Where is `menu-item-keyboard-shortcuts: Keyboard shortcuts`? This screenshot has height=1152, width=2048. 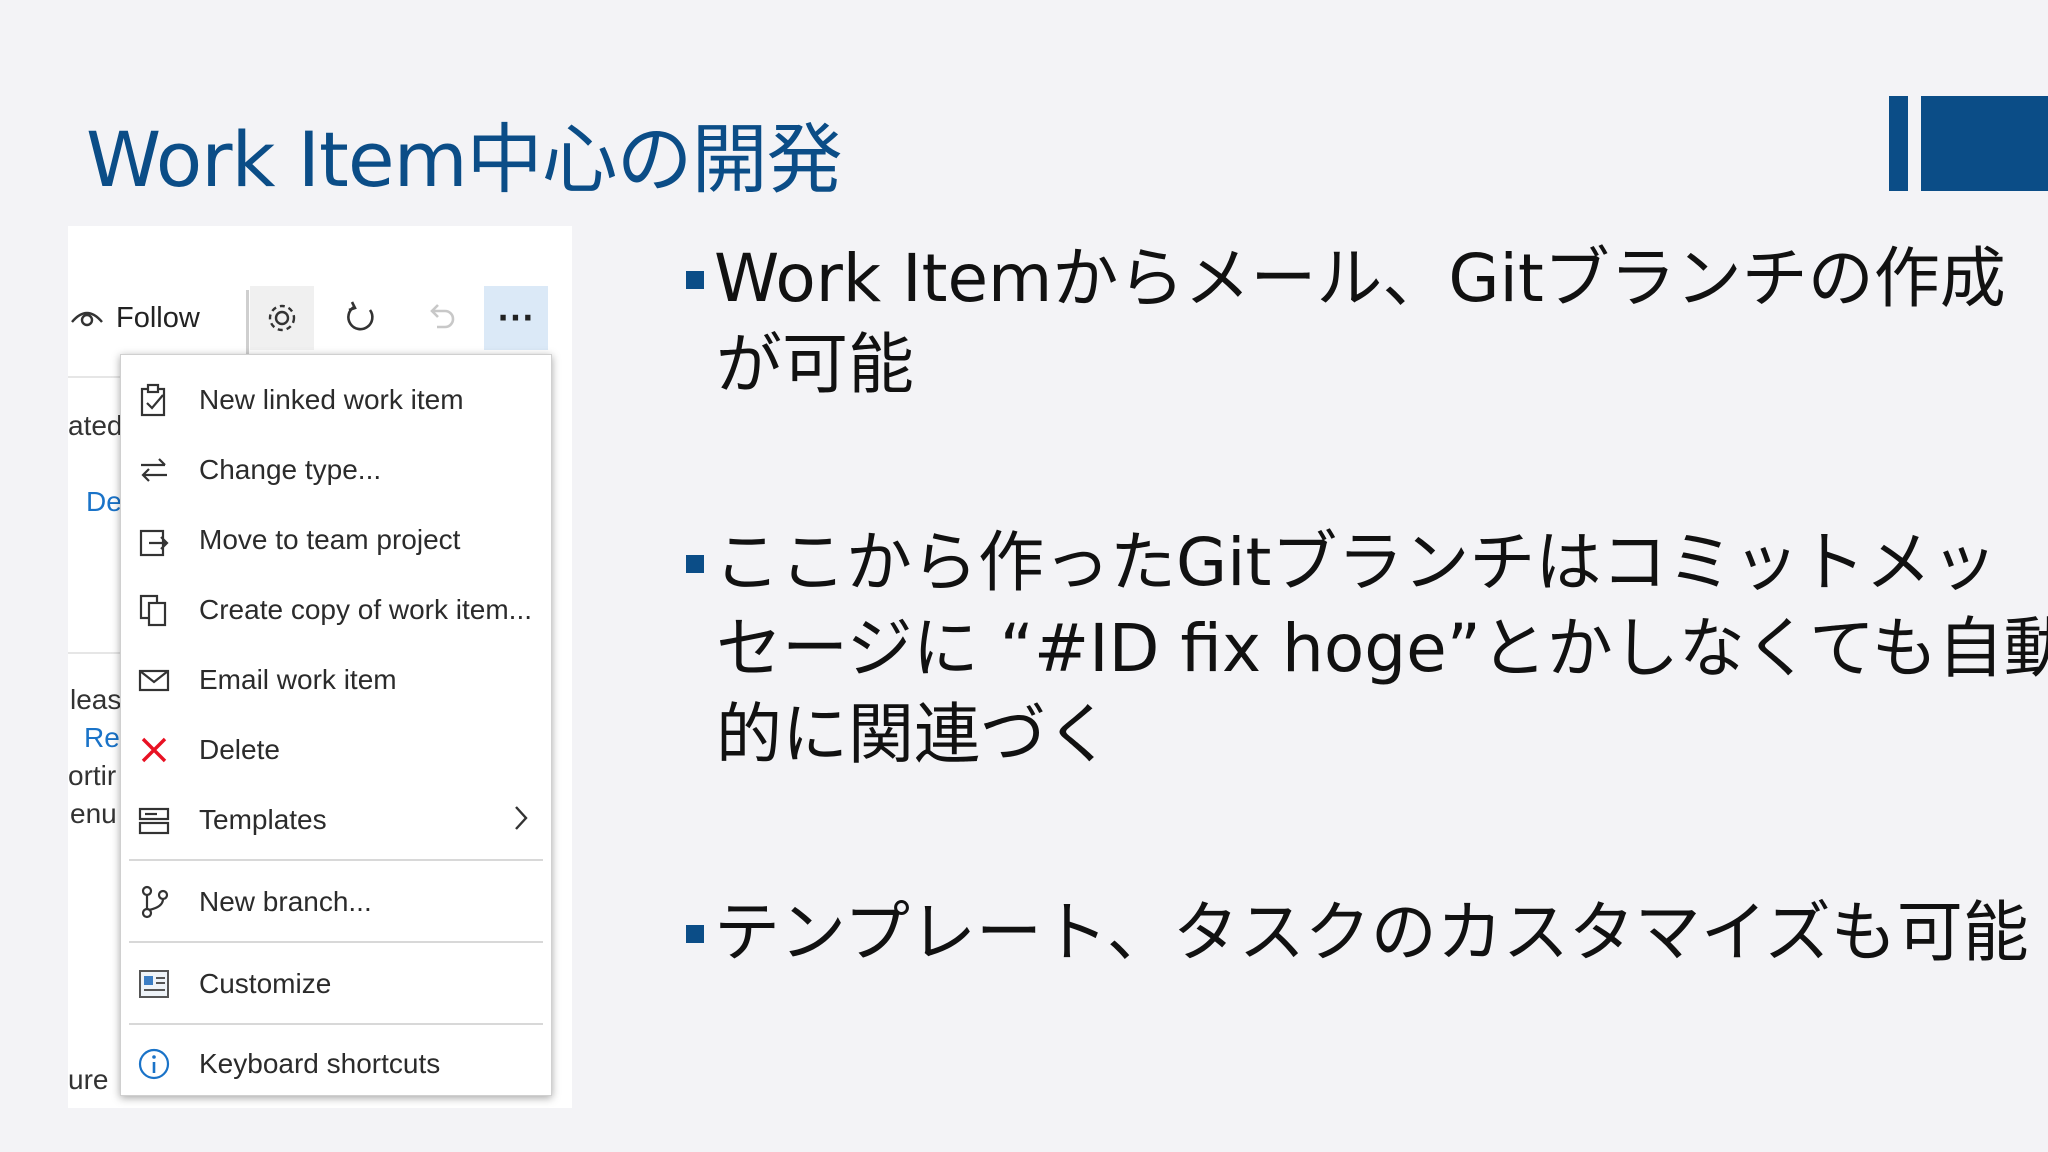
menu-item-keyboard-shortcuts: Keyboard shortcuts is located at coordinates (336, 1064).